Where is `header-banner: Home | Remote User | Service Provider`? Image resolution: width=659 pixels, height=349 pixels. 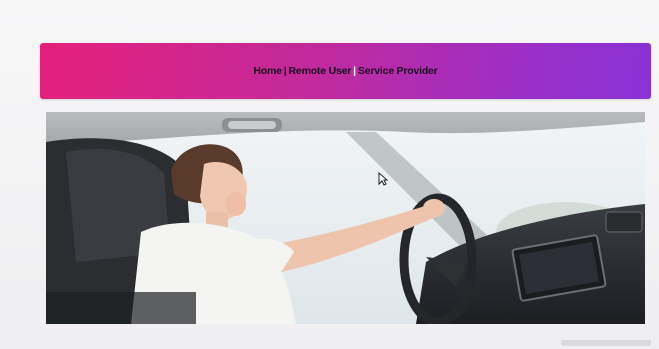 header-banner: Home | Remote User | Service Provider is located at coordinates (345, 71).